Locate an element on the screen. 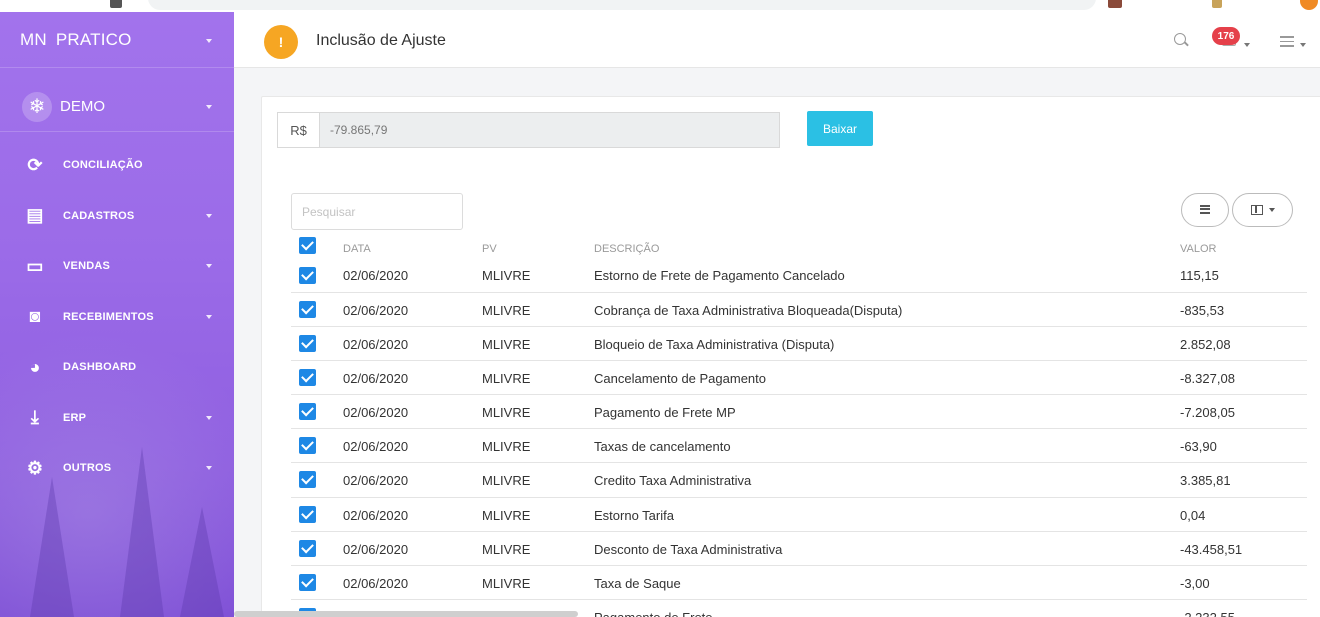 This screenshot has height=617, width=1320. alert-icon: ! is located at coordinates (281, 42).